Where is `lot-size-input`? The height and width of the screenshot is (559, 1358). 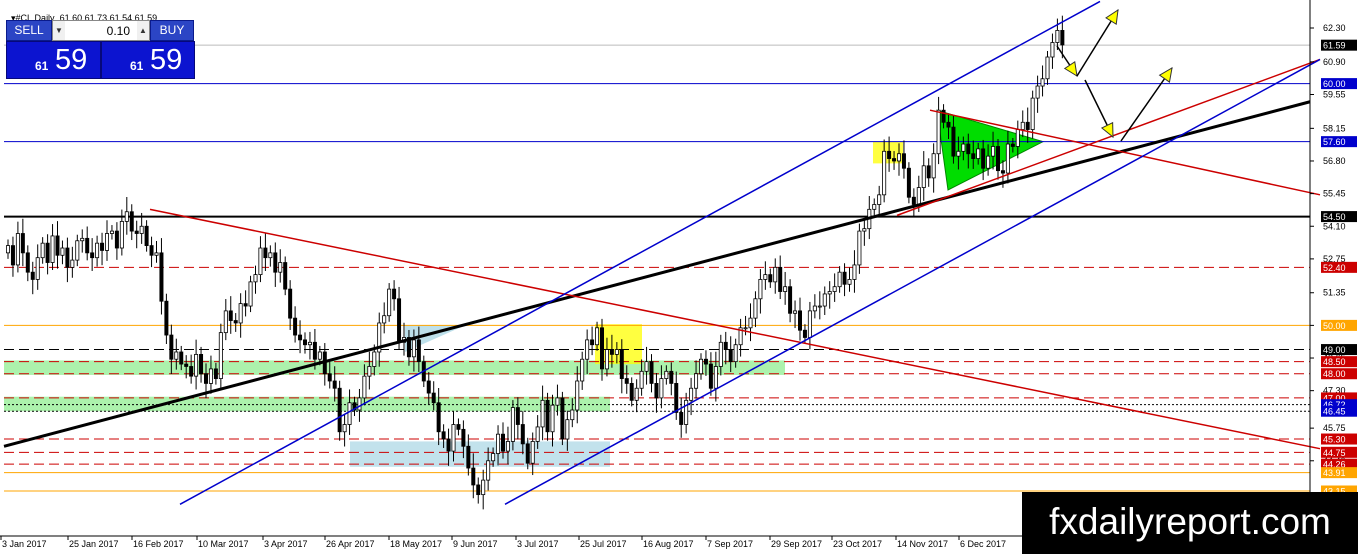
lot-size-input is located at coordinates (100, 30).